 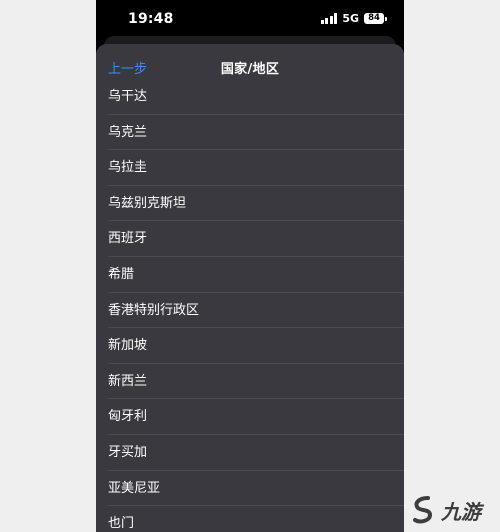 What do you see at coordinates (250, 489) in the screenshot?
I see `country-item: 亚美尼亚` at bounding box center [250, 489].